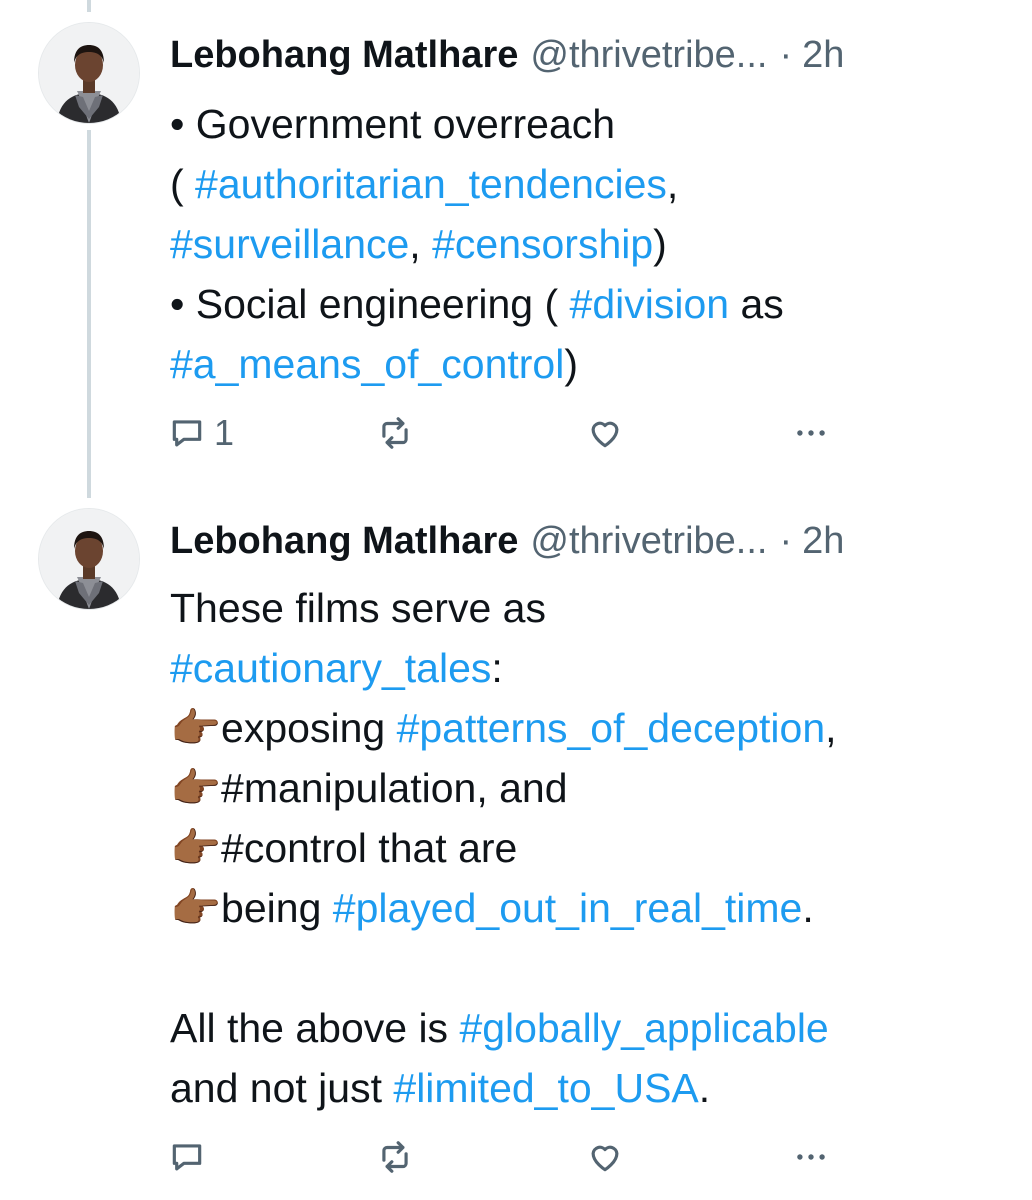 The height and width of the screenshot is (1200, 1032). Describe the element at coordinates (370, 304) in the screenshot. I see `tweet-text-segment: • Social engineering (` at that location.